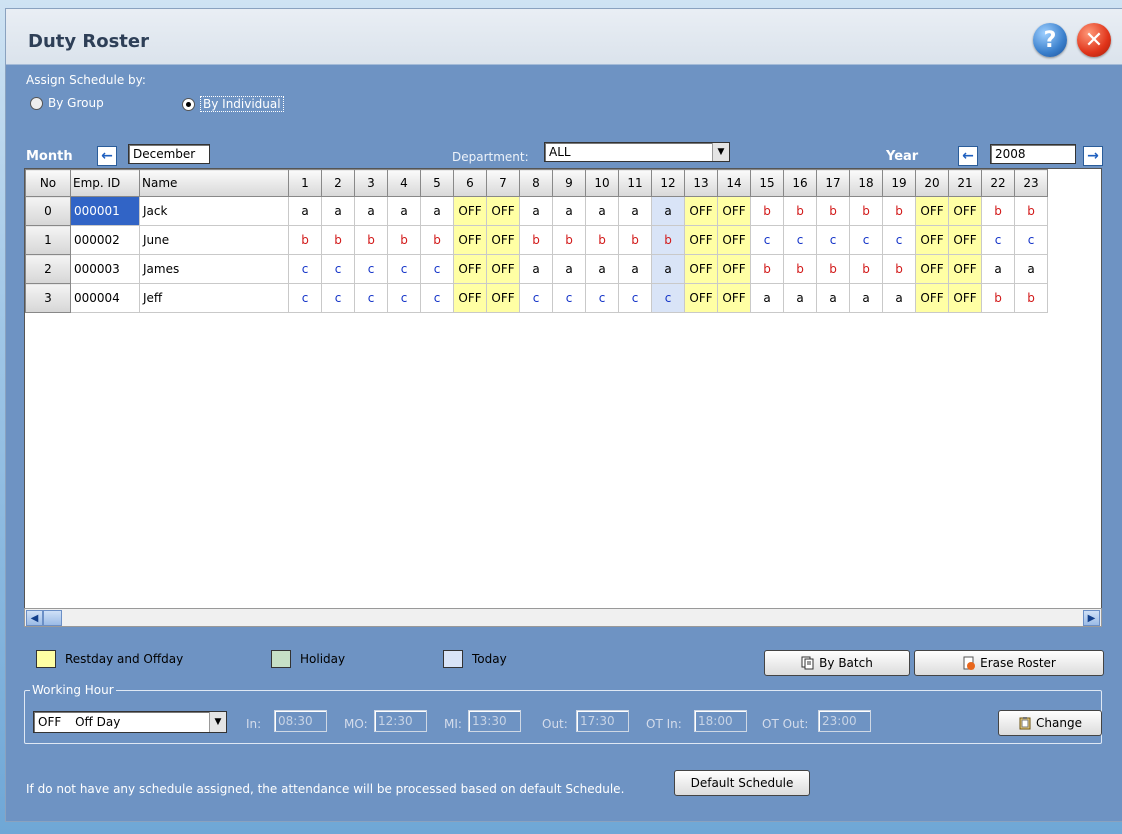  I want to click on default-schedule-button: Default Schedule, so click(742, 783).